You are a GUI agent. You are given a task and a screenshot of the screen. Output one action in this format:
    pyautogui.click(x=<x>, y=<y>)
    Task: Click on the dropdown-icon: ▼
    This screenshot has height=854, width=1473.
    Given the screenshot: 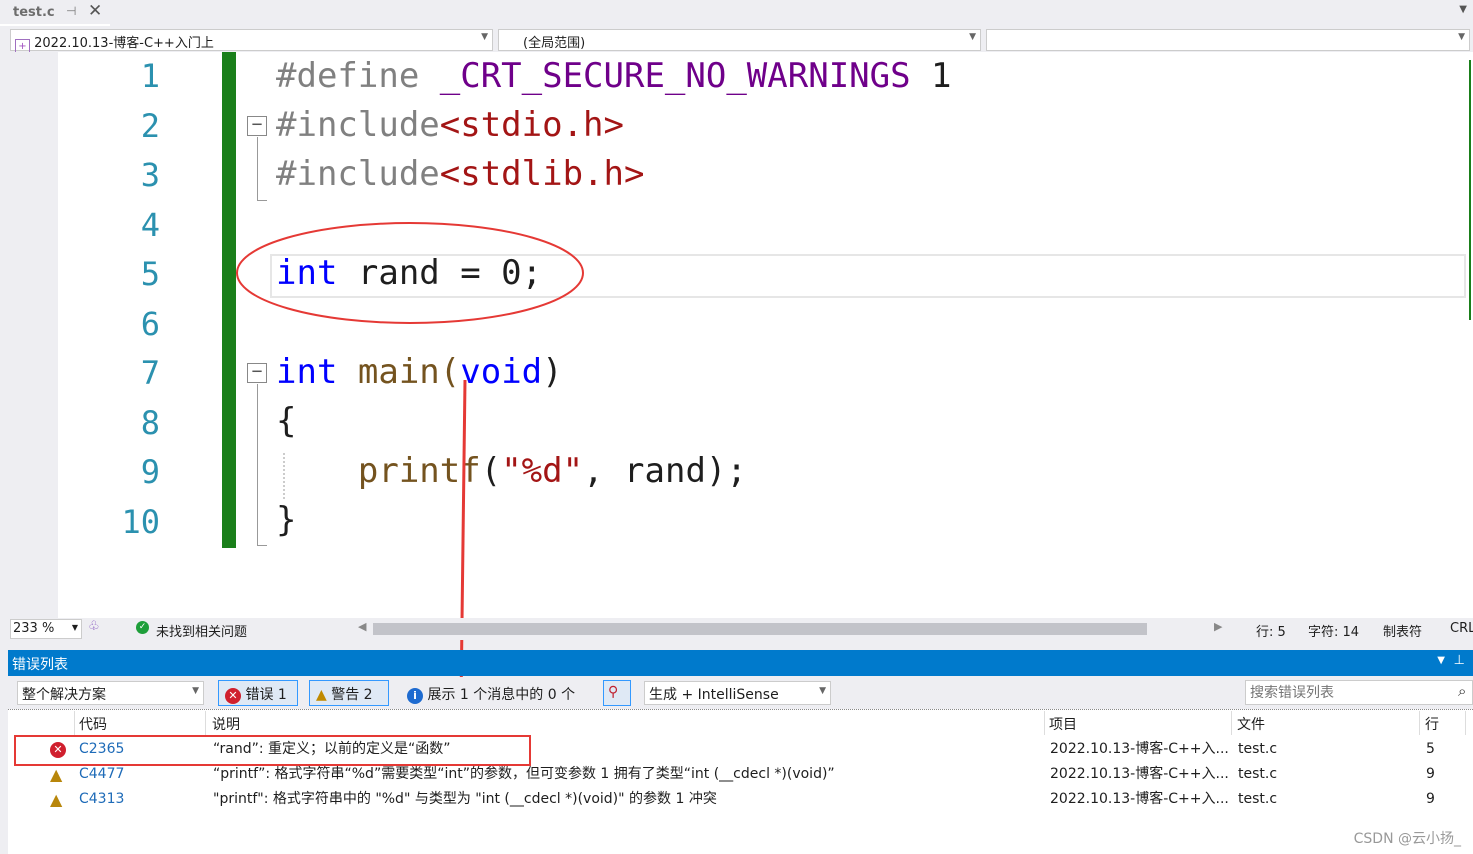 What is the action you would take?
    pyautogui.click(x=1441, y=660)
    